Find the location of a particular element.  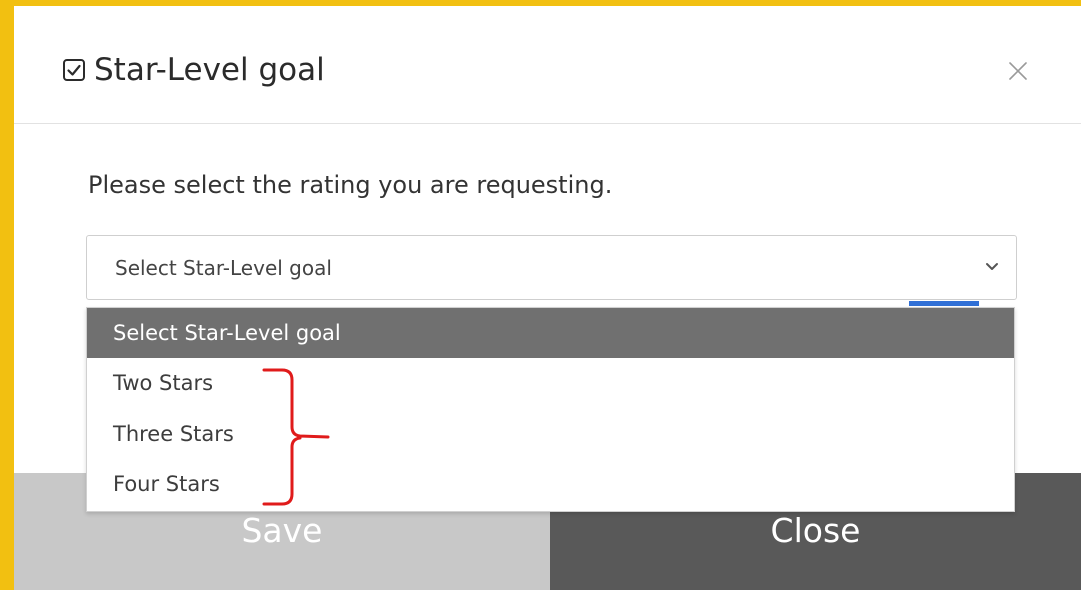

modal-title: Star-Level goal is located at coordinates (209, 70).